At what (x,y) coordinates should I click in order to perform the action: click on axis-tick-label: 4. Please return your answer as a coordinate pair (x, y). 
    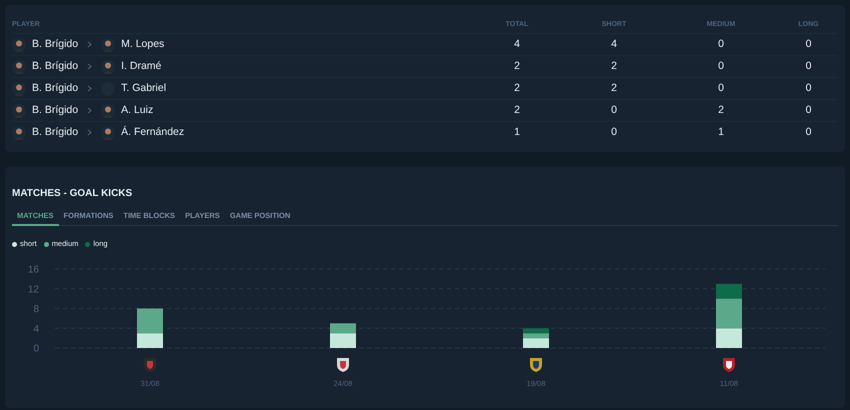
    Looking at the image, I should click on (36, 329).